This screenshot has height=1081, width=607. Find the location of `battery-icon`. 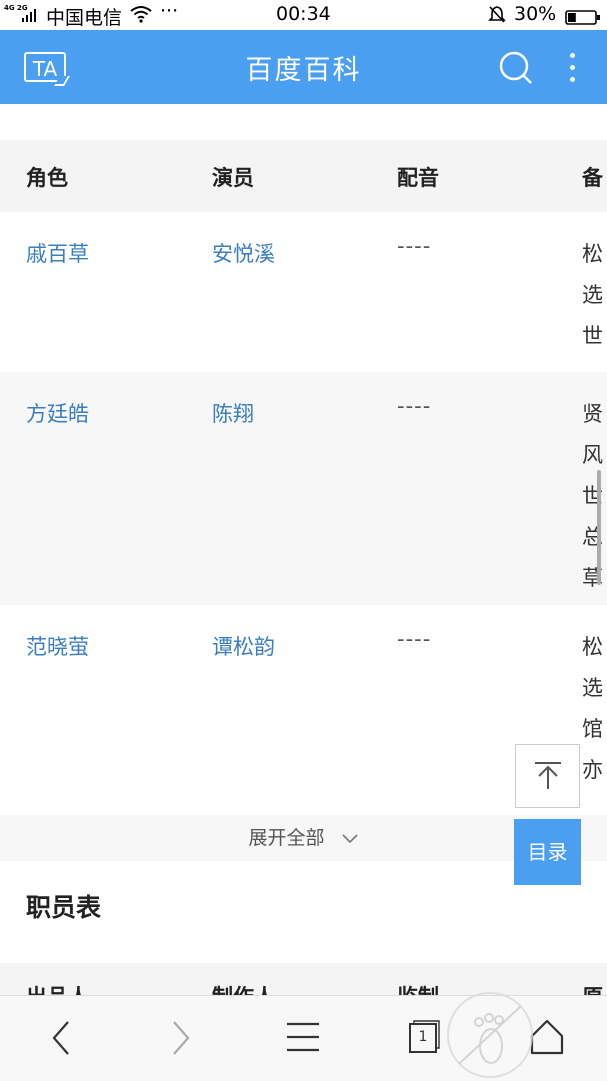

battery-icon is located at coordinates (583, 19).